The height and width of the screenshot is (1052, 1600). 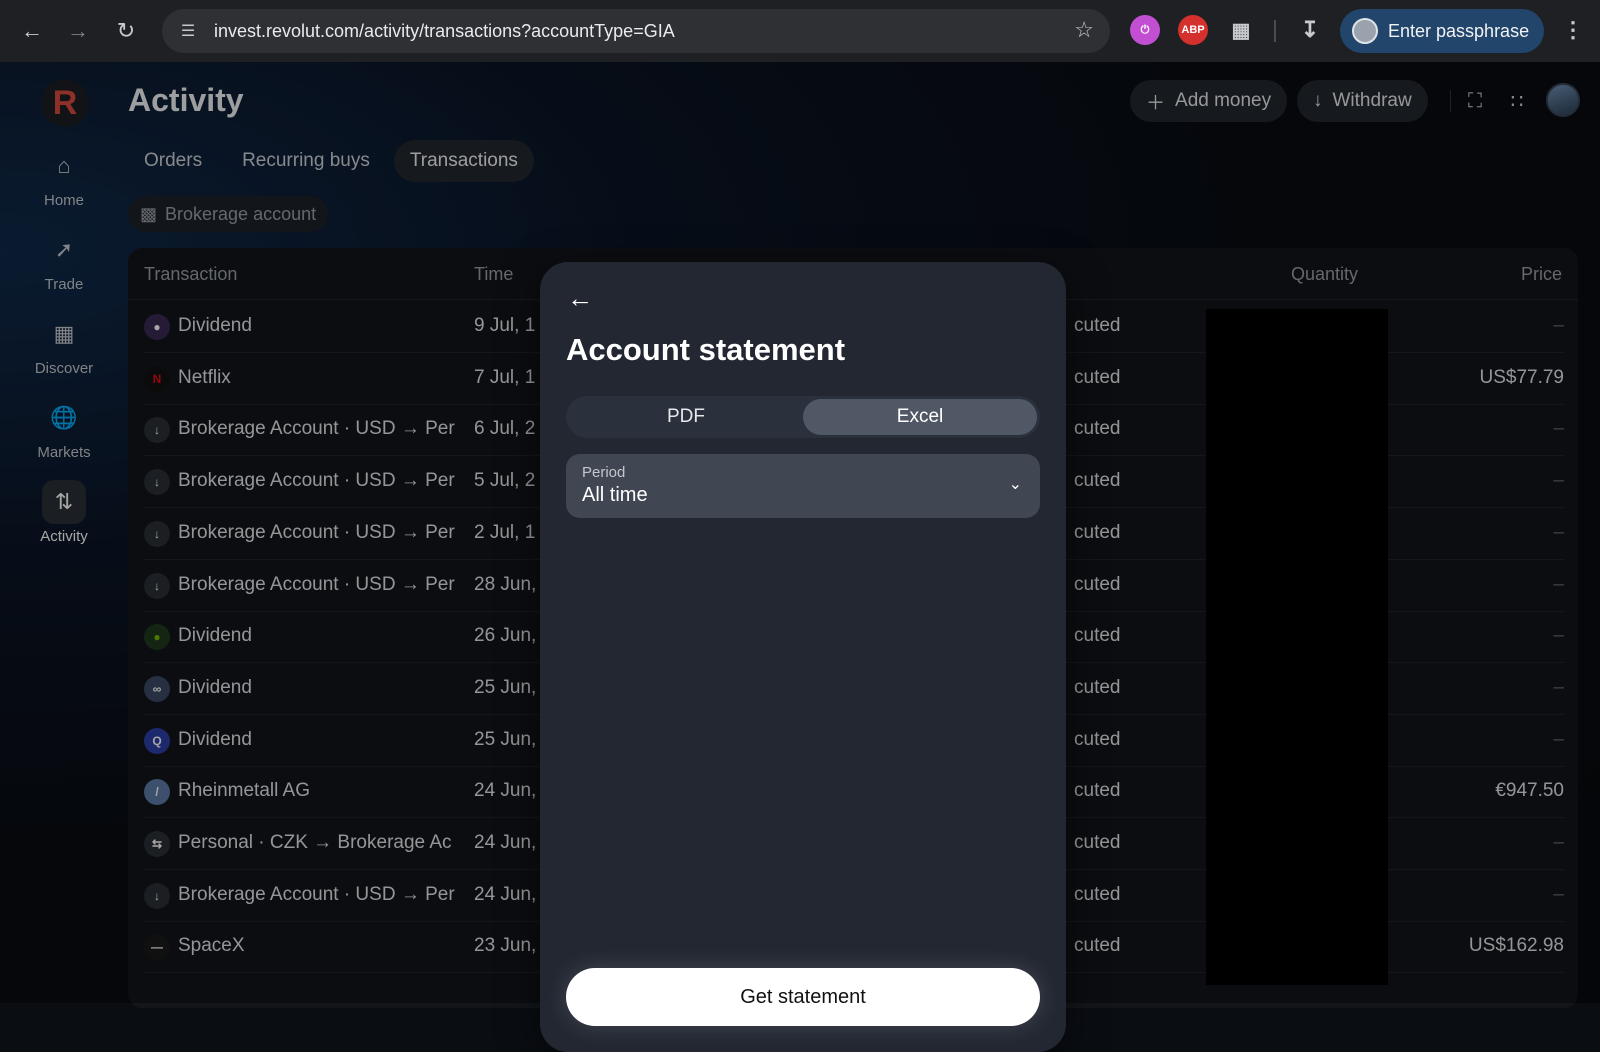 I want to click on power-extension-icon: ⏻, so click(x=1145, y=30).